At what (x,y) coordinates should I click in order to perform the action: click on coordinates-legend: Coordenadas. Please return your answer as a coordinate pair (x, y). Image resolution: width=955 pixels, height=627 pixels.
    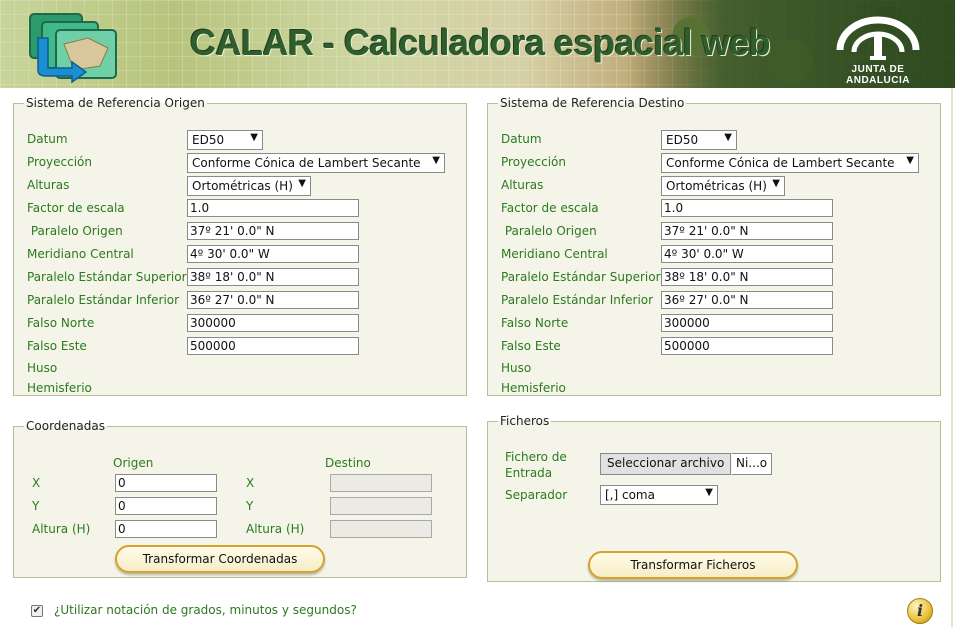
    Looking at the image, I should click on (65, 426).